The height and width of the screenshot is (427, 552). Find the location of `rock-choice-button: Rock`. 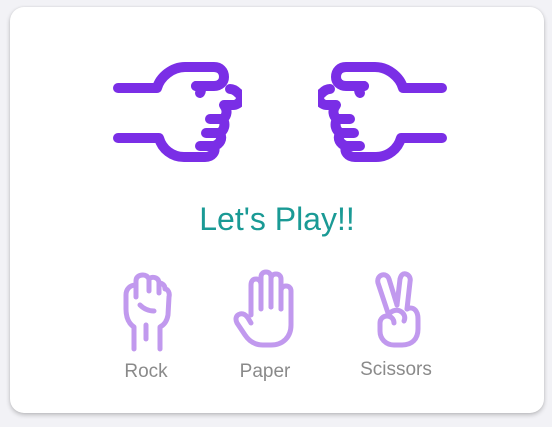

rock-choice-button: Rock is located at coordinates (146, 326).